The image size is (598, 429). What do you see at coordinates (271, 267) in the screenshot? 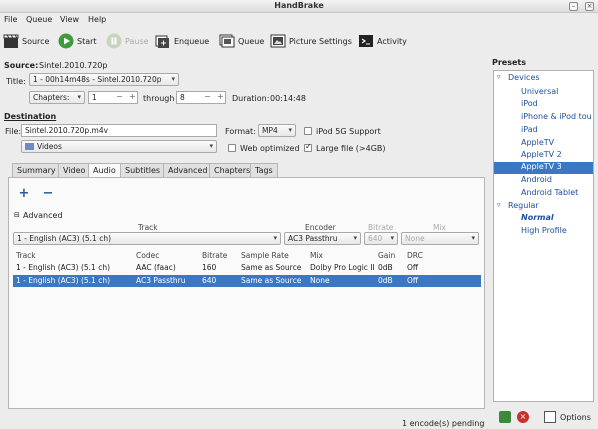
I see `row-sample-rate: Same as Source` at bounding box center [271, 267].